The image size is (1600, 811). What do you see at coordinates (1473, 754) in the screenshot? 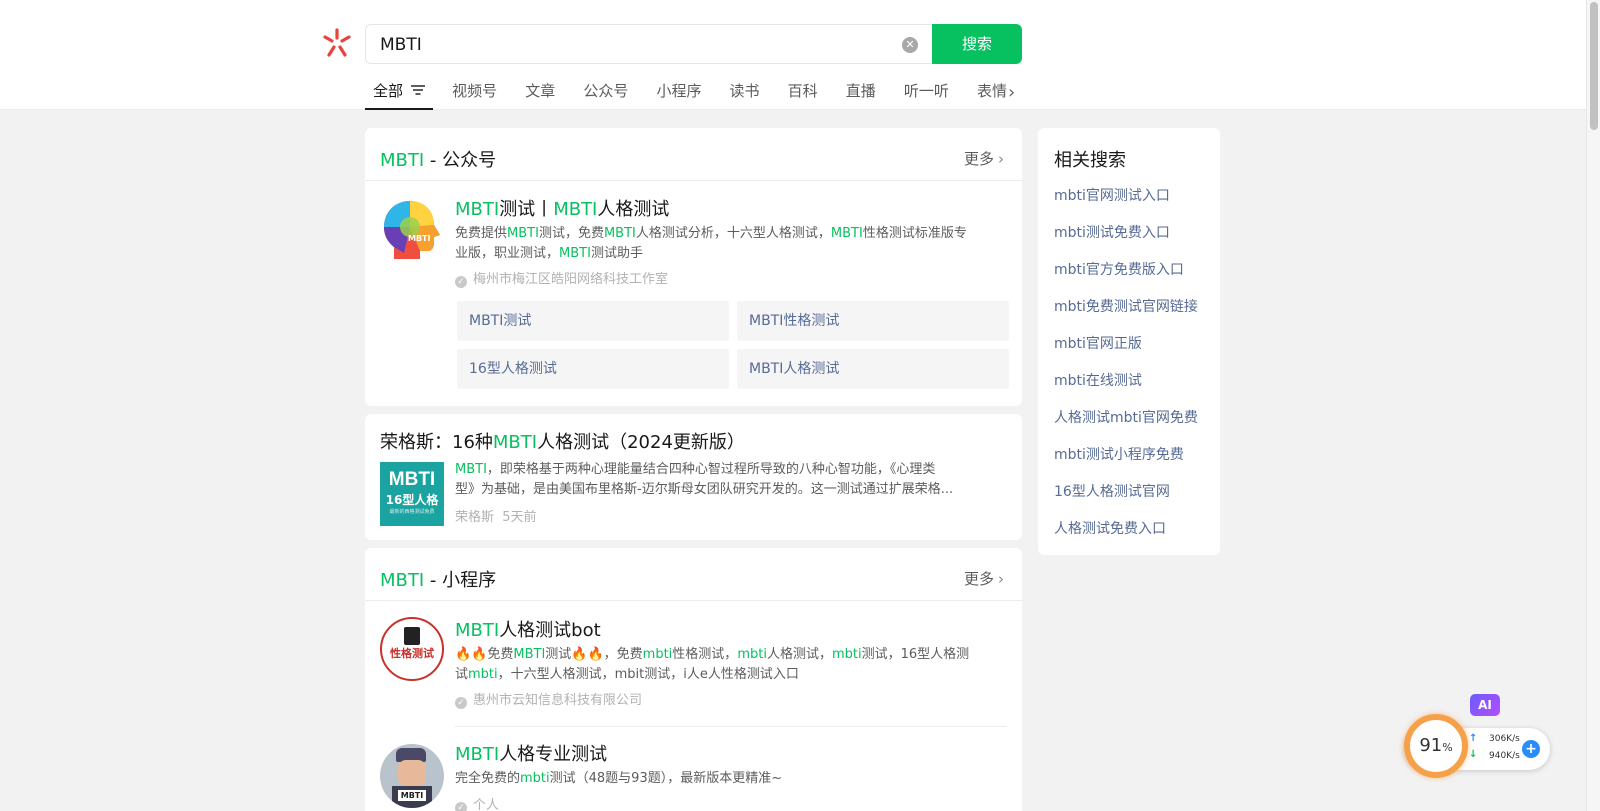
I see `download-arrow-icon: ↓` at bounding box center [1473, 754].